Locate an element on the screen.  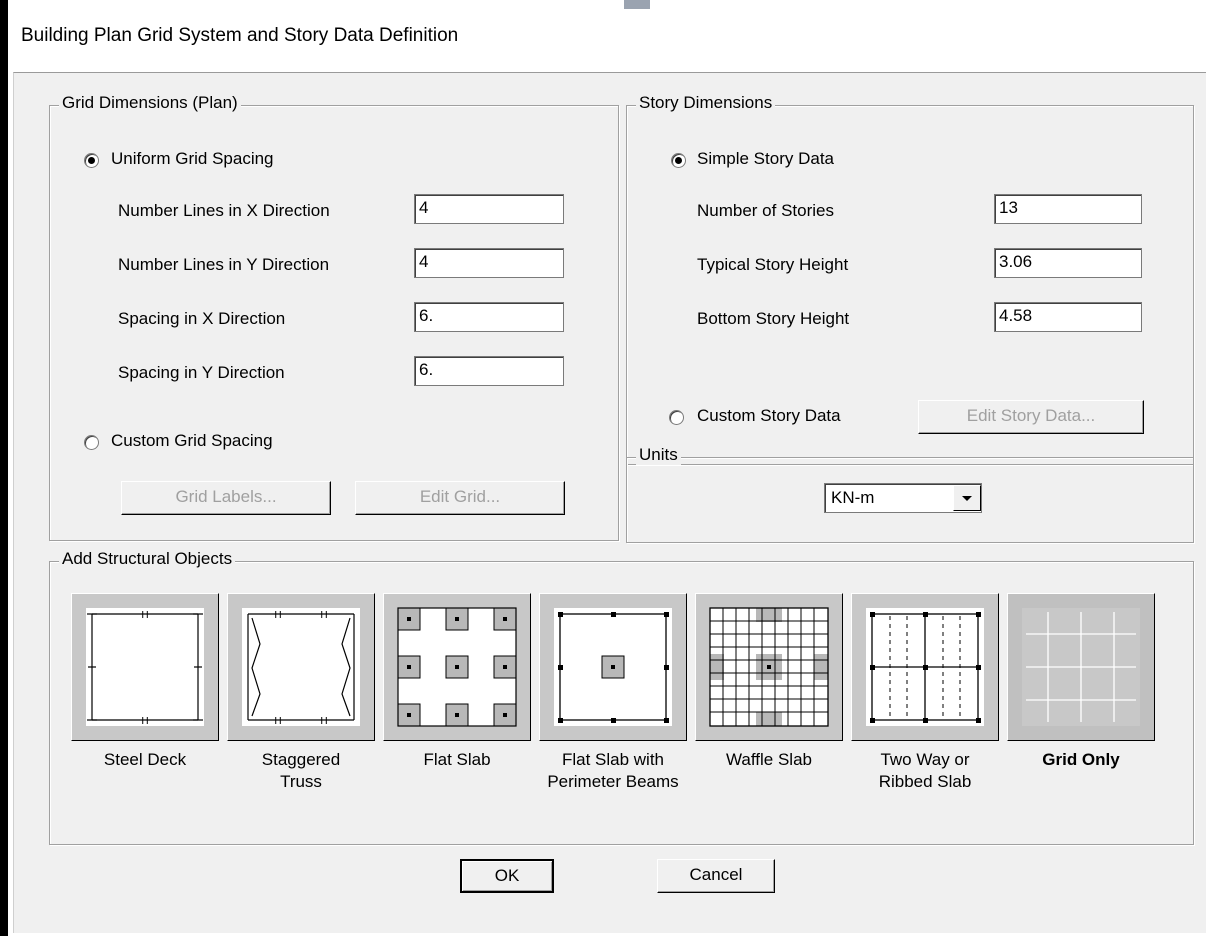
flat-slab-tile is located at coordinates (457, 667).